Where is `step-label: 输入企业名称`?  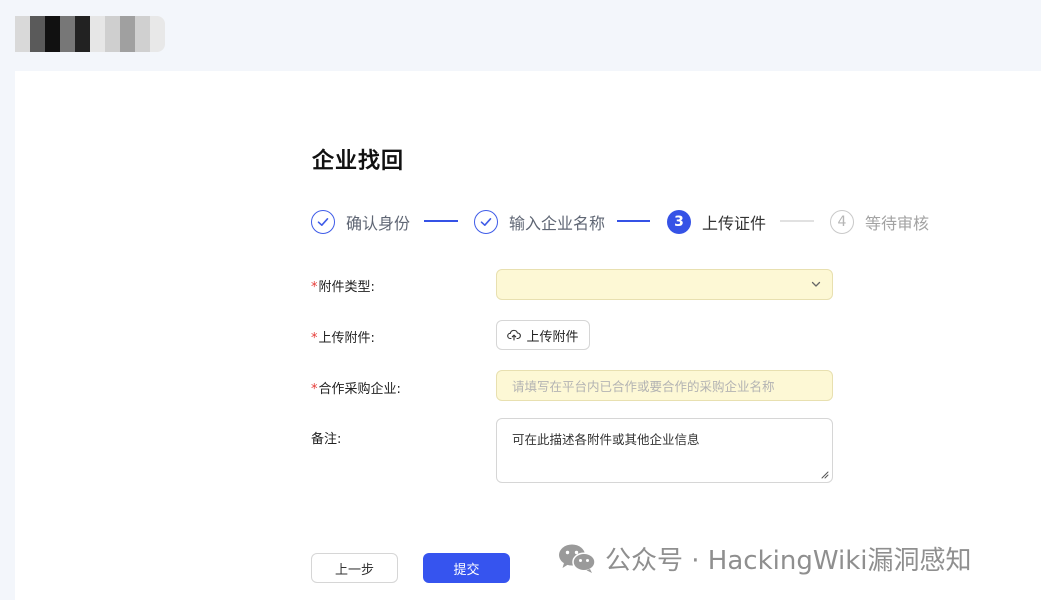 step-label: 输入企业名称 is located at coordinates (557, 223).